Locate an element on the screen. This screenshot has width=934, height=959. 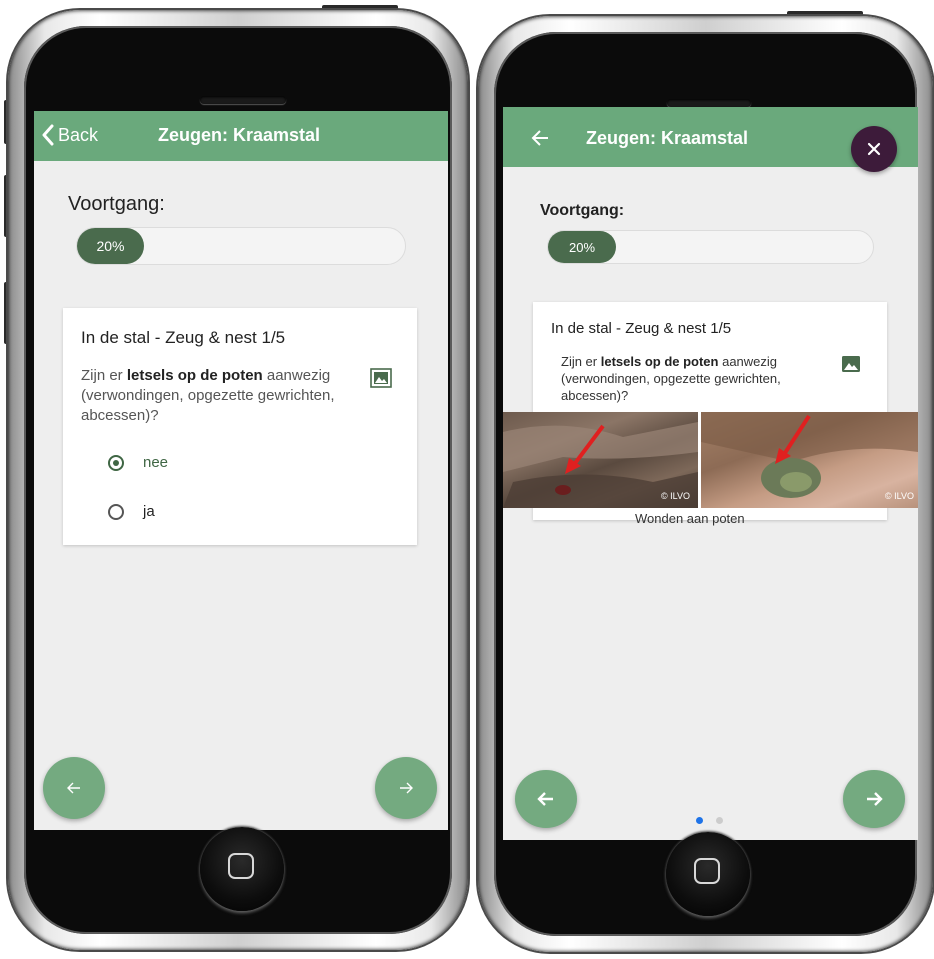
close-icon is located at coordinates (874, 149).